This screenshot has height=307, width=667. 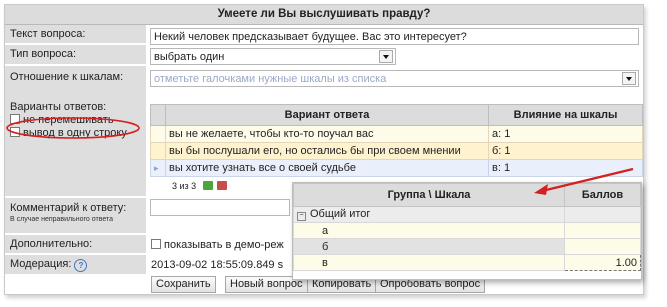 What do you see at coordinates (68, 208) in the screenshot?
I see `comment-label: Комментарий к ответу:` at bounding box center [68, 208].